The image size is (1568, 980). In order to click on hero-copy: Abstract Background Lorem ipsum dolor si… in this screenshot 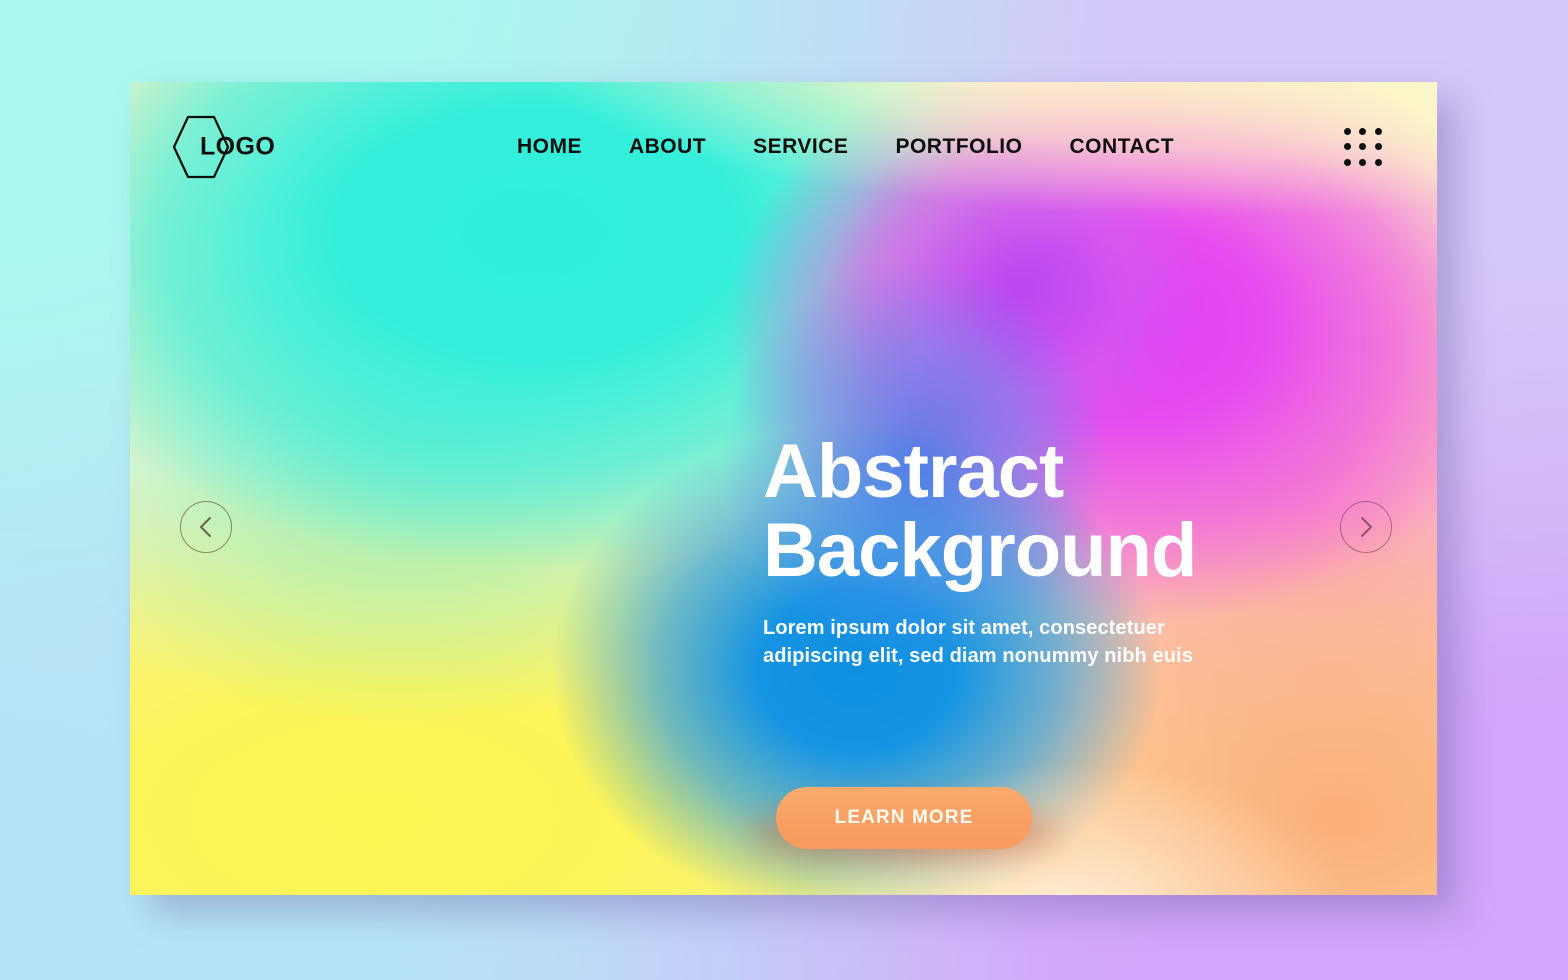, I will do `click(1073, 551)`.